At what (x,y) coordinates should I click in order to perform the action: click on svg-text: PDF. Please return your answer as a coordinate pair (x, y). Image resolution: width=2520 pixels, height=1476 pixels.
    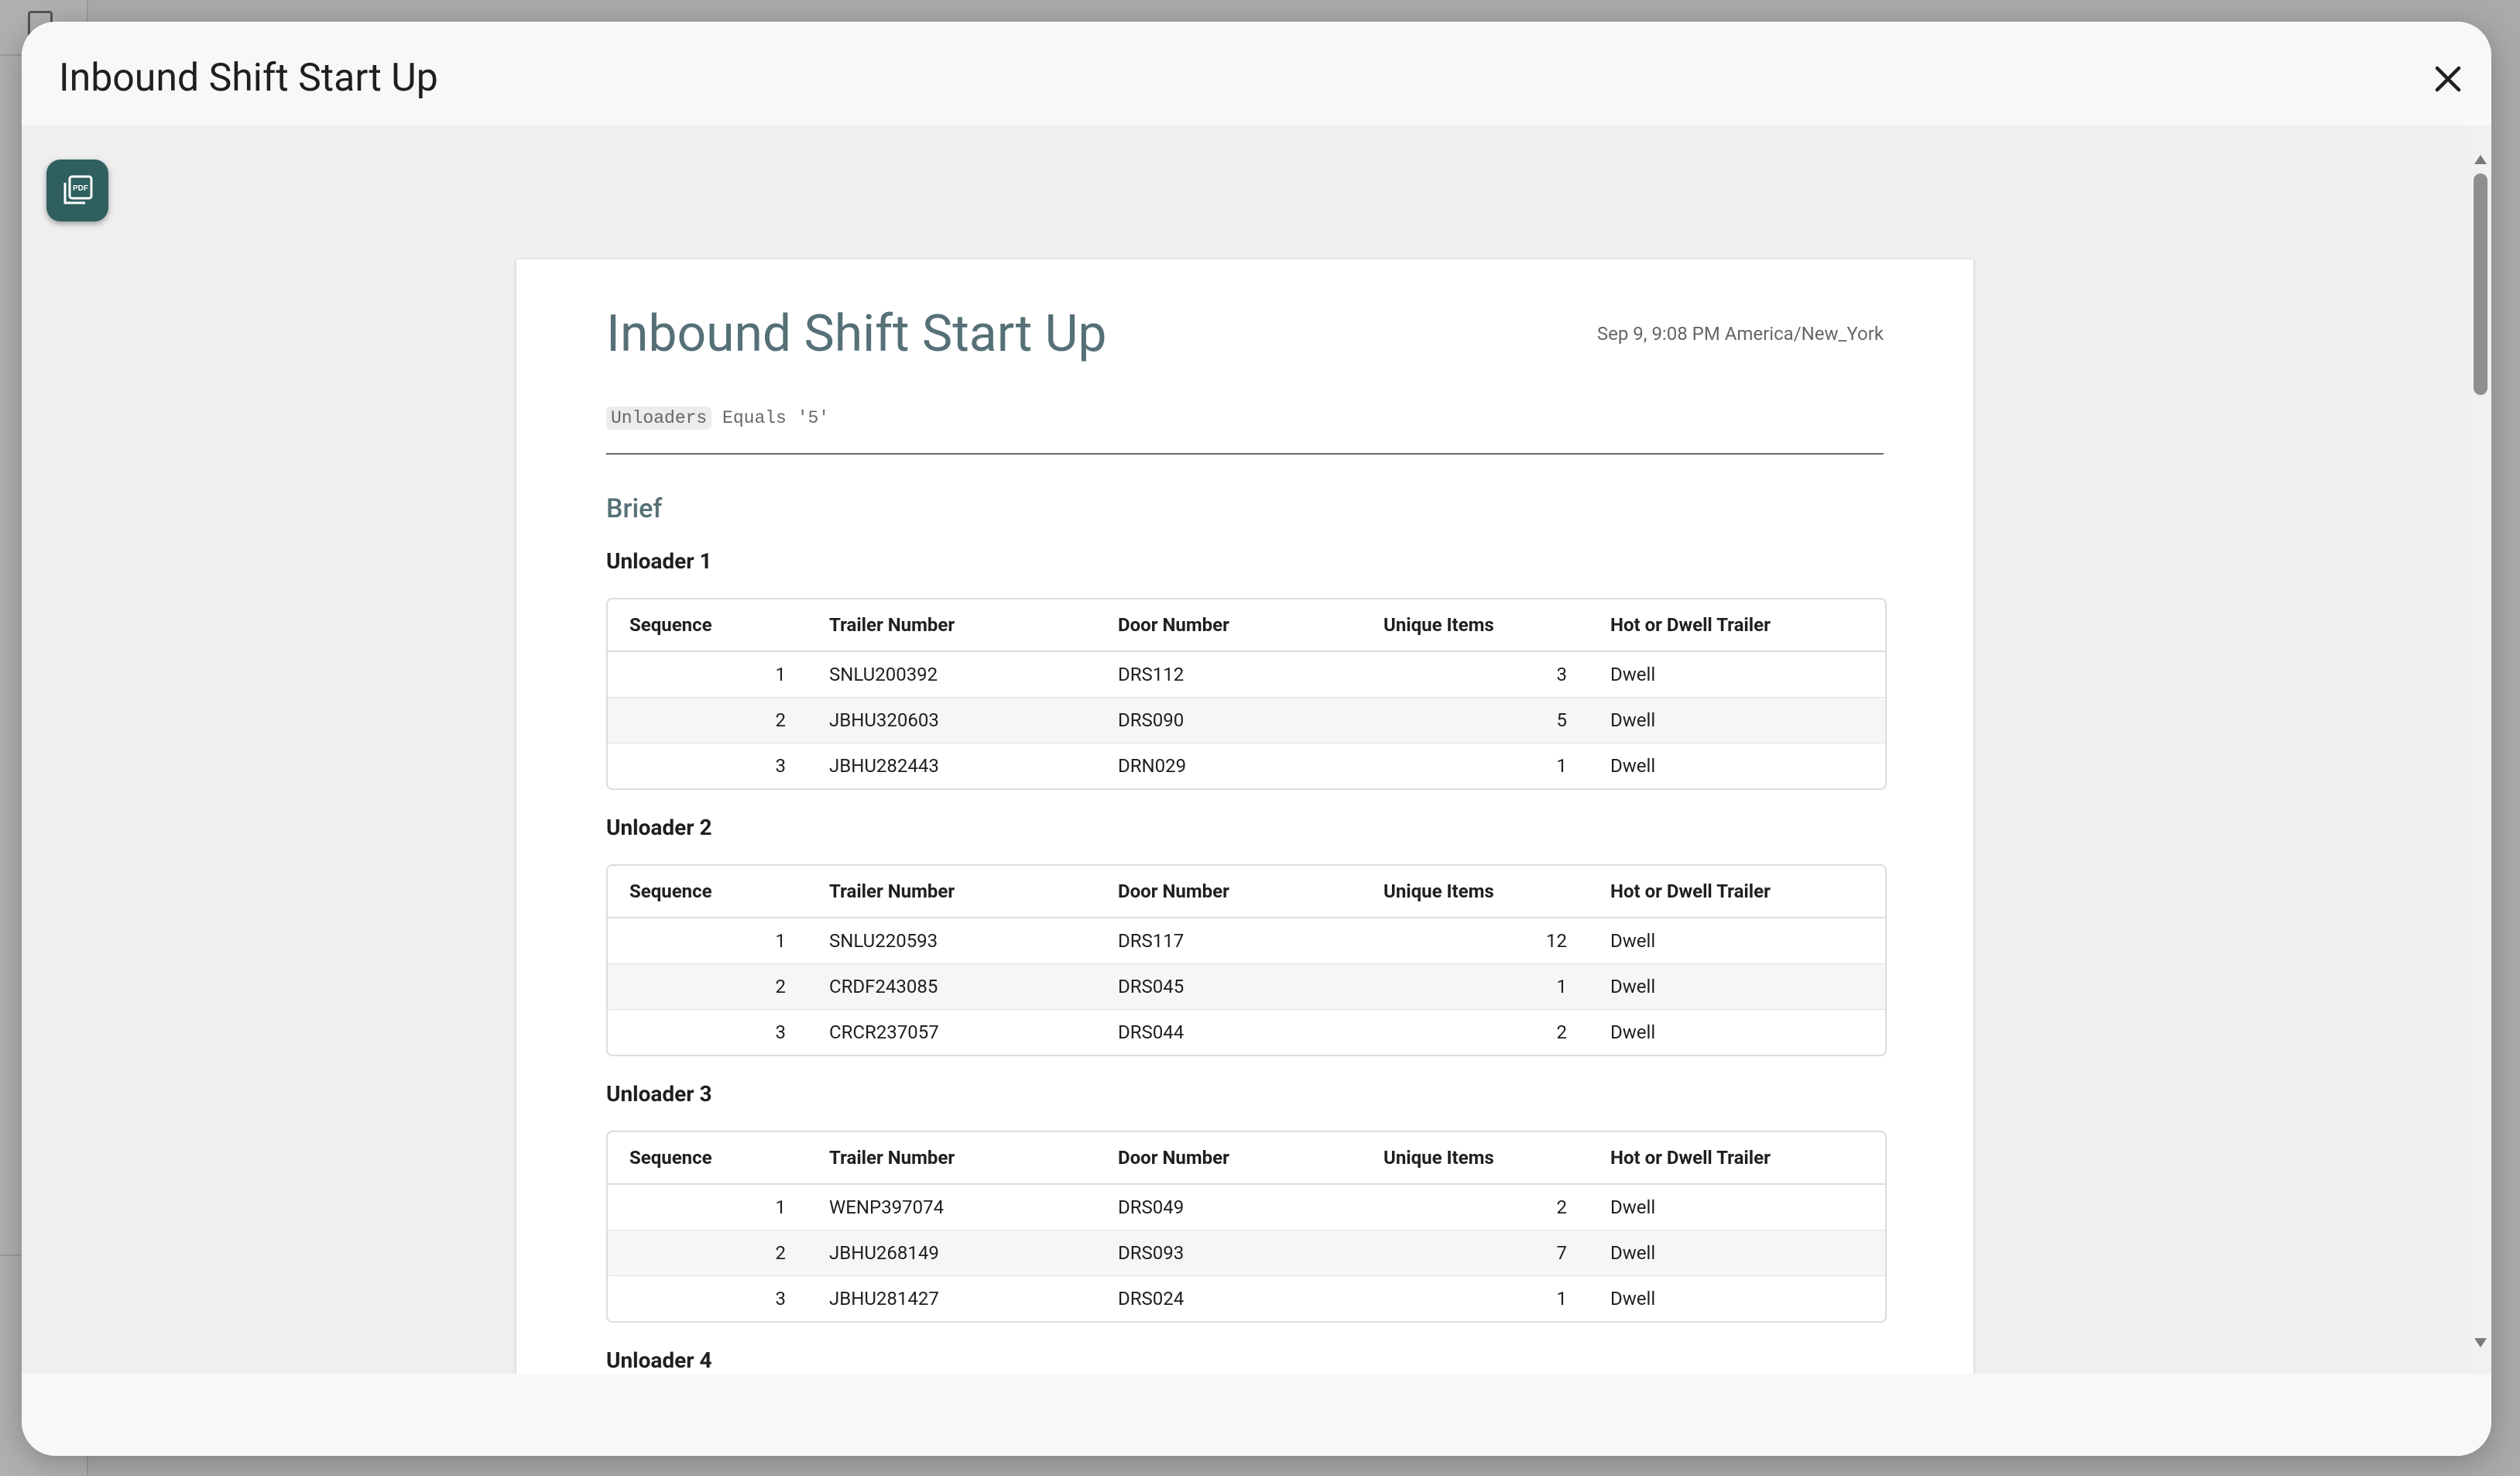
    Looking at the image, I should click on (80, 189).